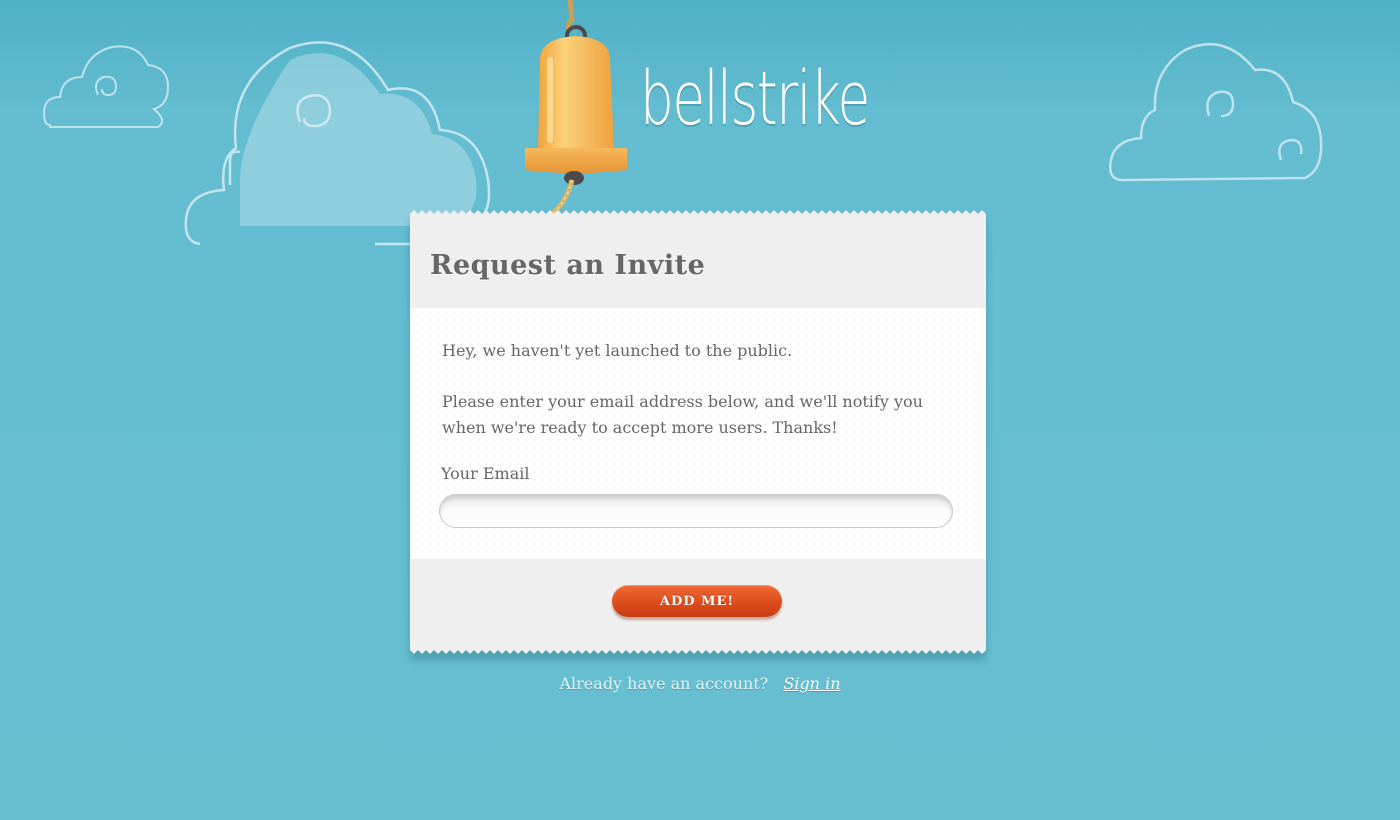 The height and width of the screenshot is (820, 1400). I want to click on card-footer: ADD ME!, so click(698, 603).